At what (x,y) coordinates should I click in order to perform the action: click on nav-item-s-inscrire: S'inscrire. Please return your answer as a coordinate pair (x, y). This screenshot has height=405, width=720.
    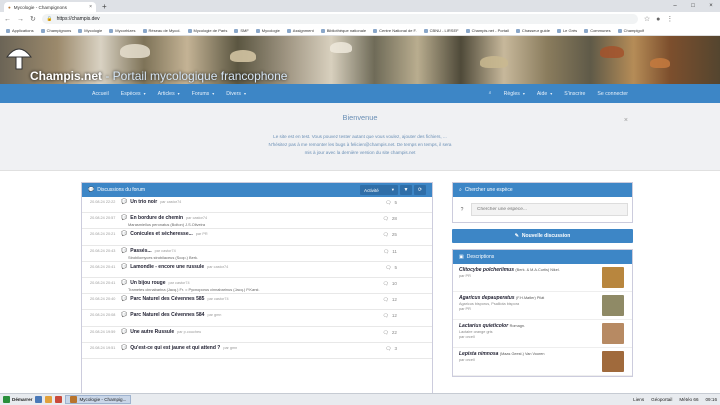
    Looking at the image, I should click on (574, 94).